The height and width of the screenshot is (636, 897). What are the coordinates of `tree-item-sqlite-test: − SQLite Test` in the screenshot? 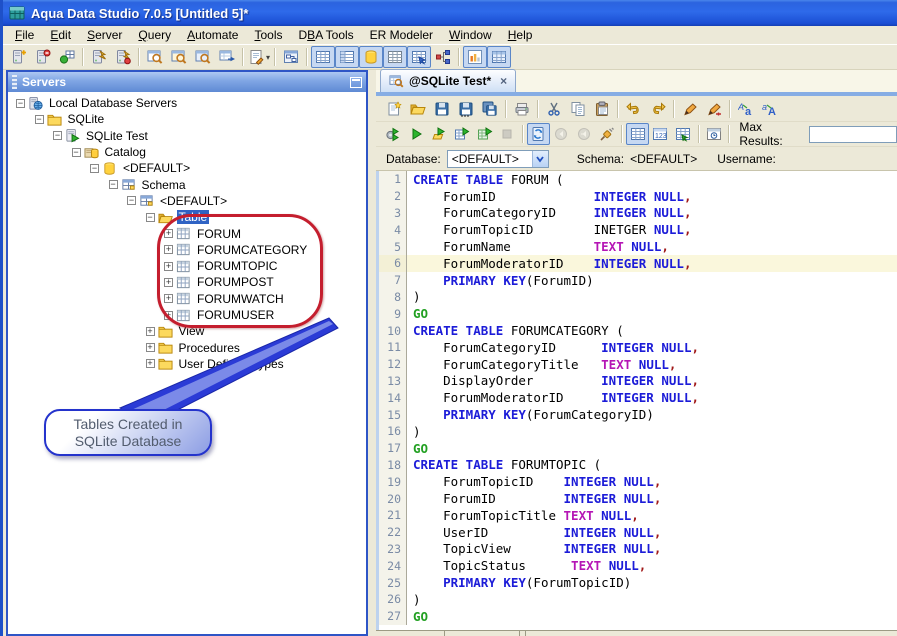 It's located at (187, 136).